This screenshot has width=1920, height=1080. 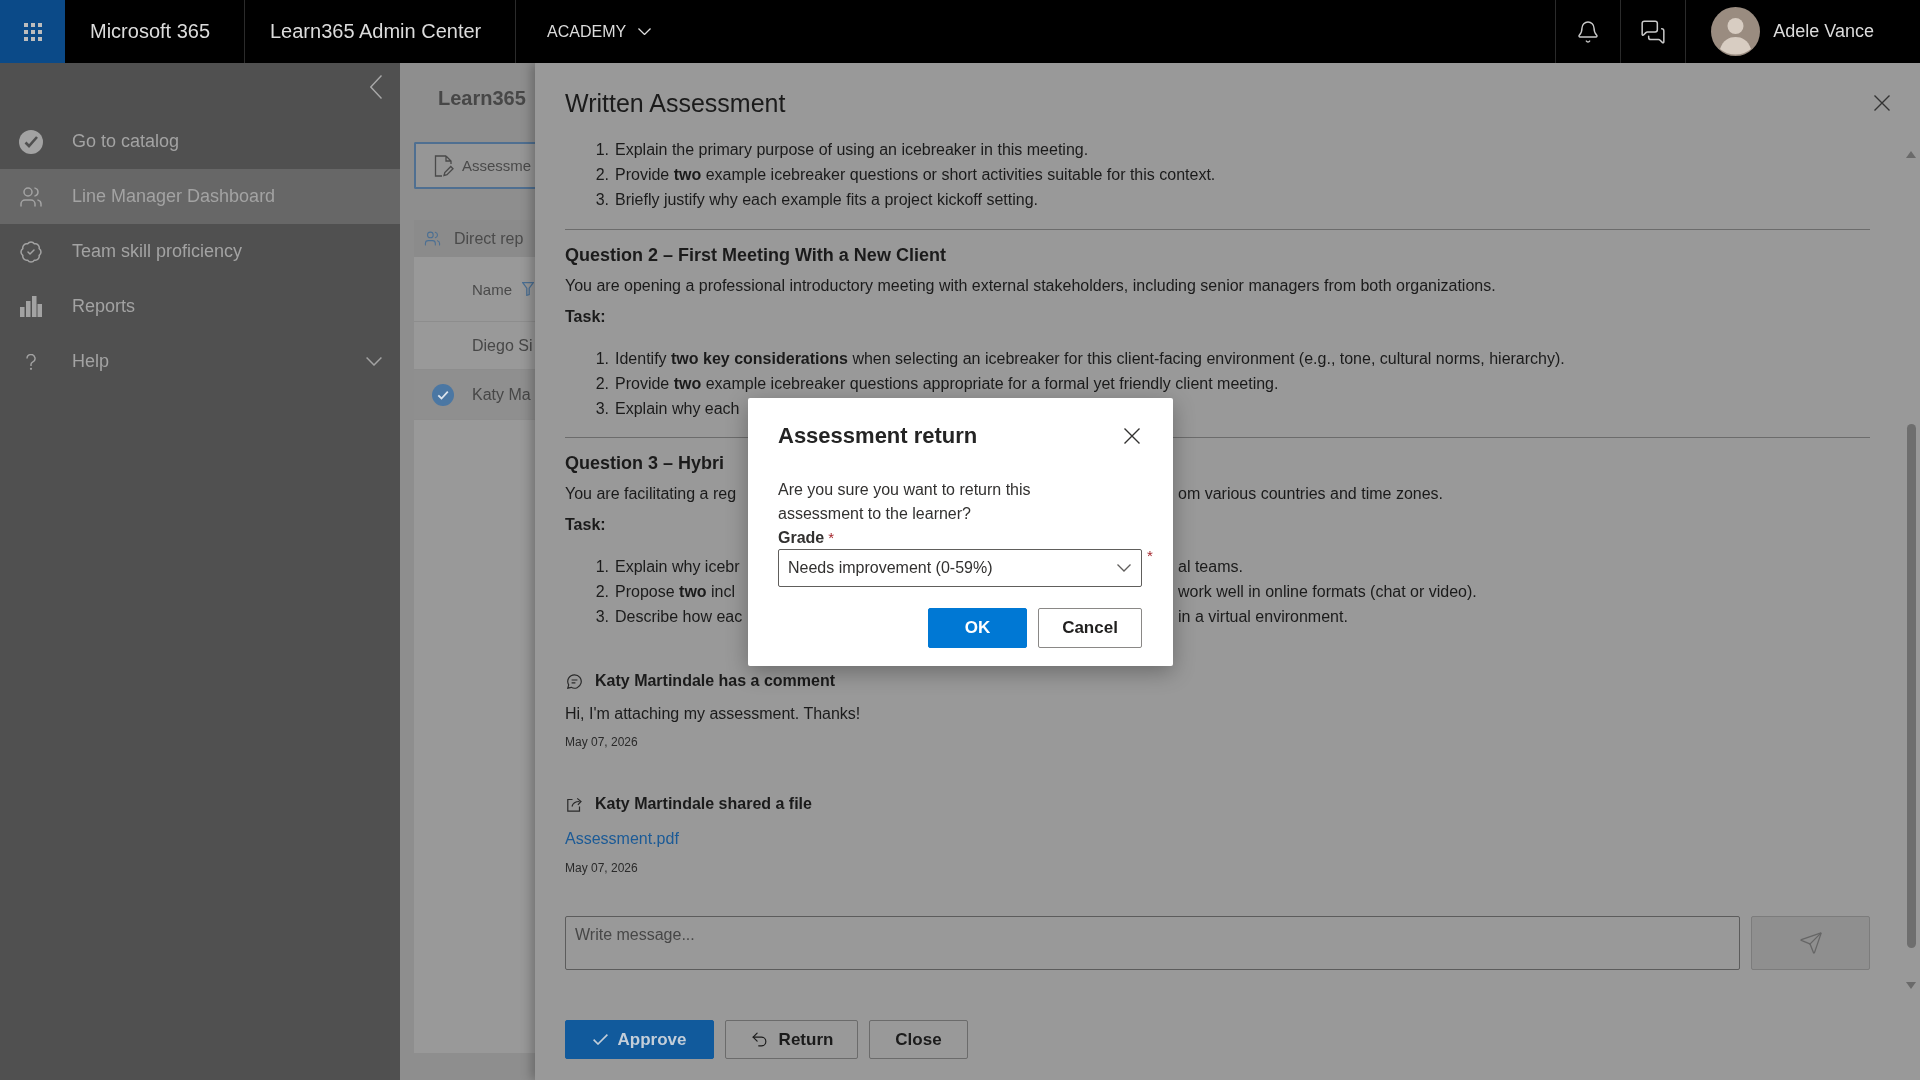 I want to click on column-header: Name, so click(x=492, y=289).